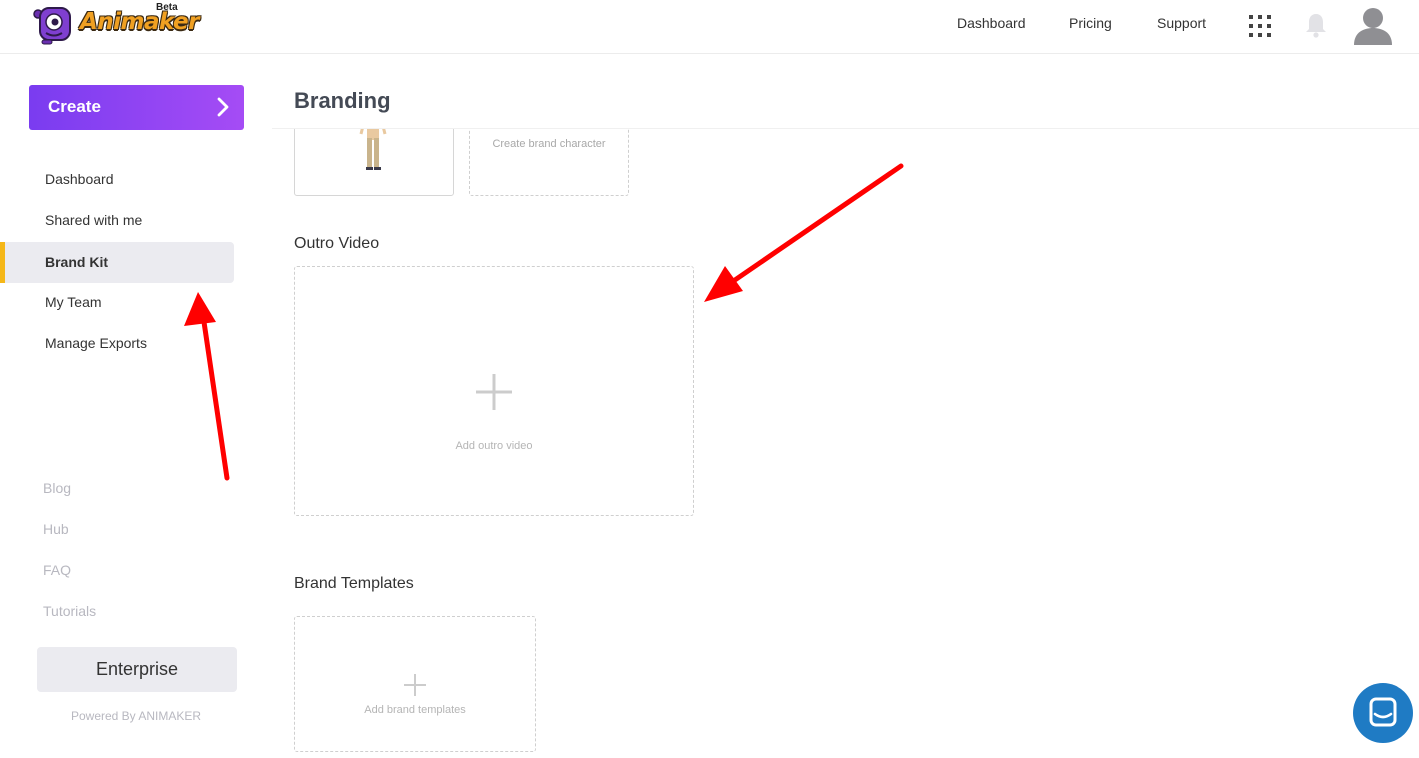 The height and width of the screenshot is (758, 1419). Describe the element at coordinates (117, 262) in the screenshot. I see `sidebar-item-brand-kit: Brand Kit` at that location.